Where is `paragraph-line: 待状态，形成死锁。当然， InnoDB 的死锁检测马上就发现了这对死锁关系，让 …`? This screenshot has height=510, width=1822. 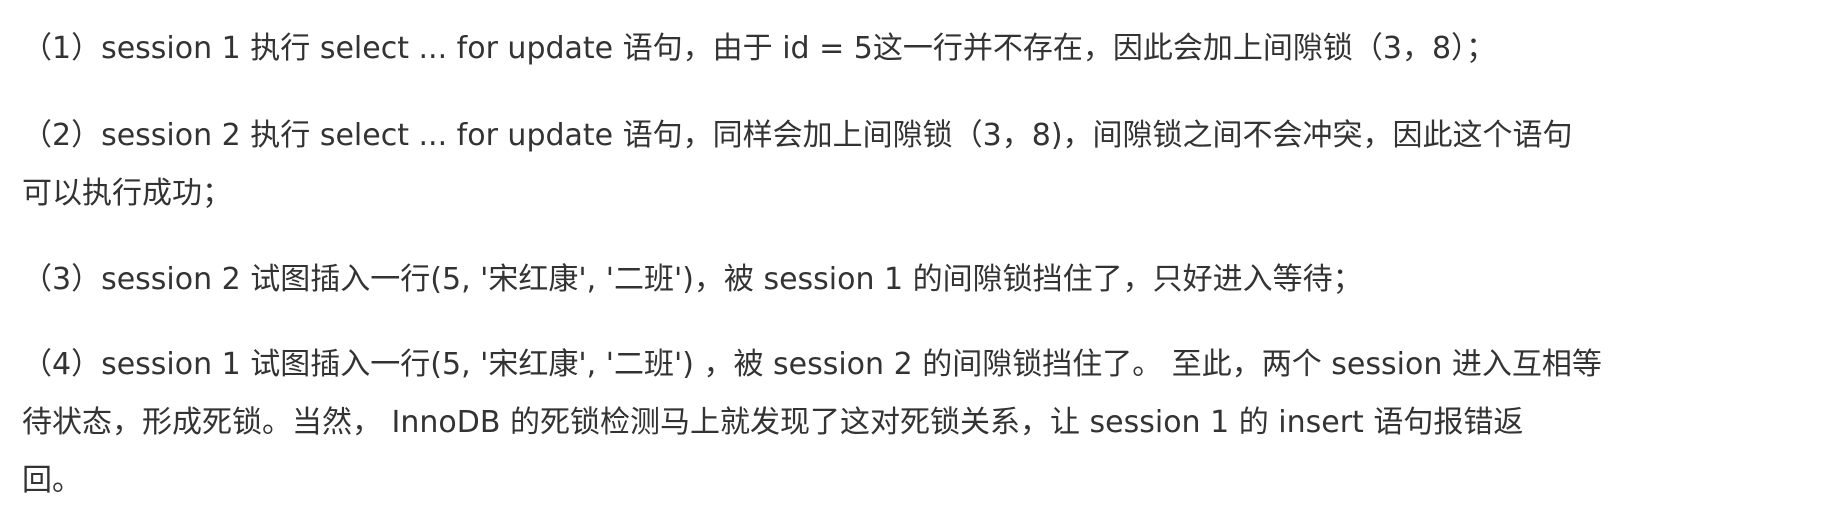 paragraph-line: 待状态，形成死锁。当然， InnoDB 的死锁检测马上就发现了这对死锁关系，让 … is located at coordinates (773, 422).